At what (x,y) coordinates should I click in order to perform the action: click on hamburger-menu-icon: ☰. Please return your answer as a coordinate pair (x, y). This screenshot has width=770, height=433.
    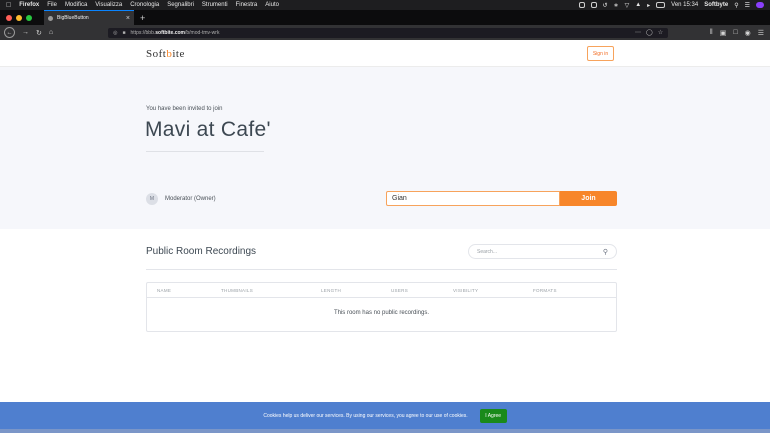
    Looking at the image, I should click on (761, 33).